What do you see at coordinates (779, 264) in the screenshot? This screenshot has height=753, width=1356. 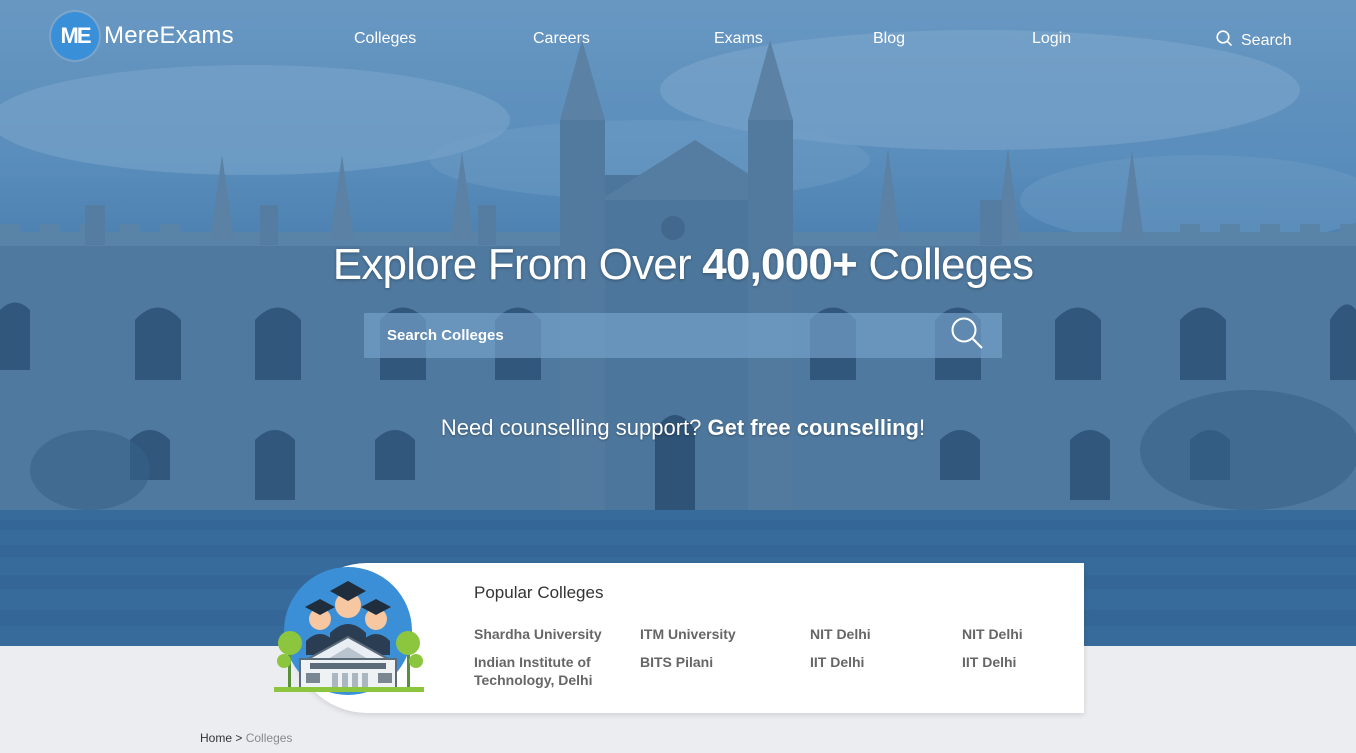 I see `headline-count: 40,000+` at bounding box center [779, 264].